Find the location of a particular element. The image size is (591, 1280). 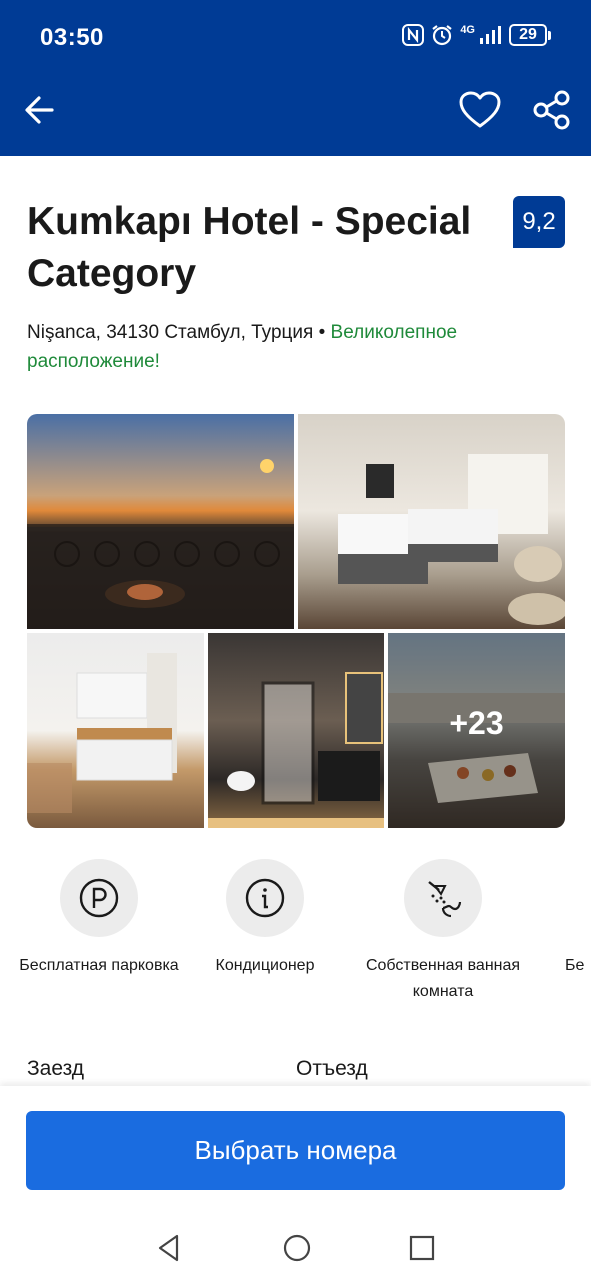

system-navigation-bar is located at coordinates (295, 1248).